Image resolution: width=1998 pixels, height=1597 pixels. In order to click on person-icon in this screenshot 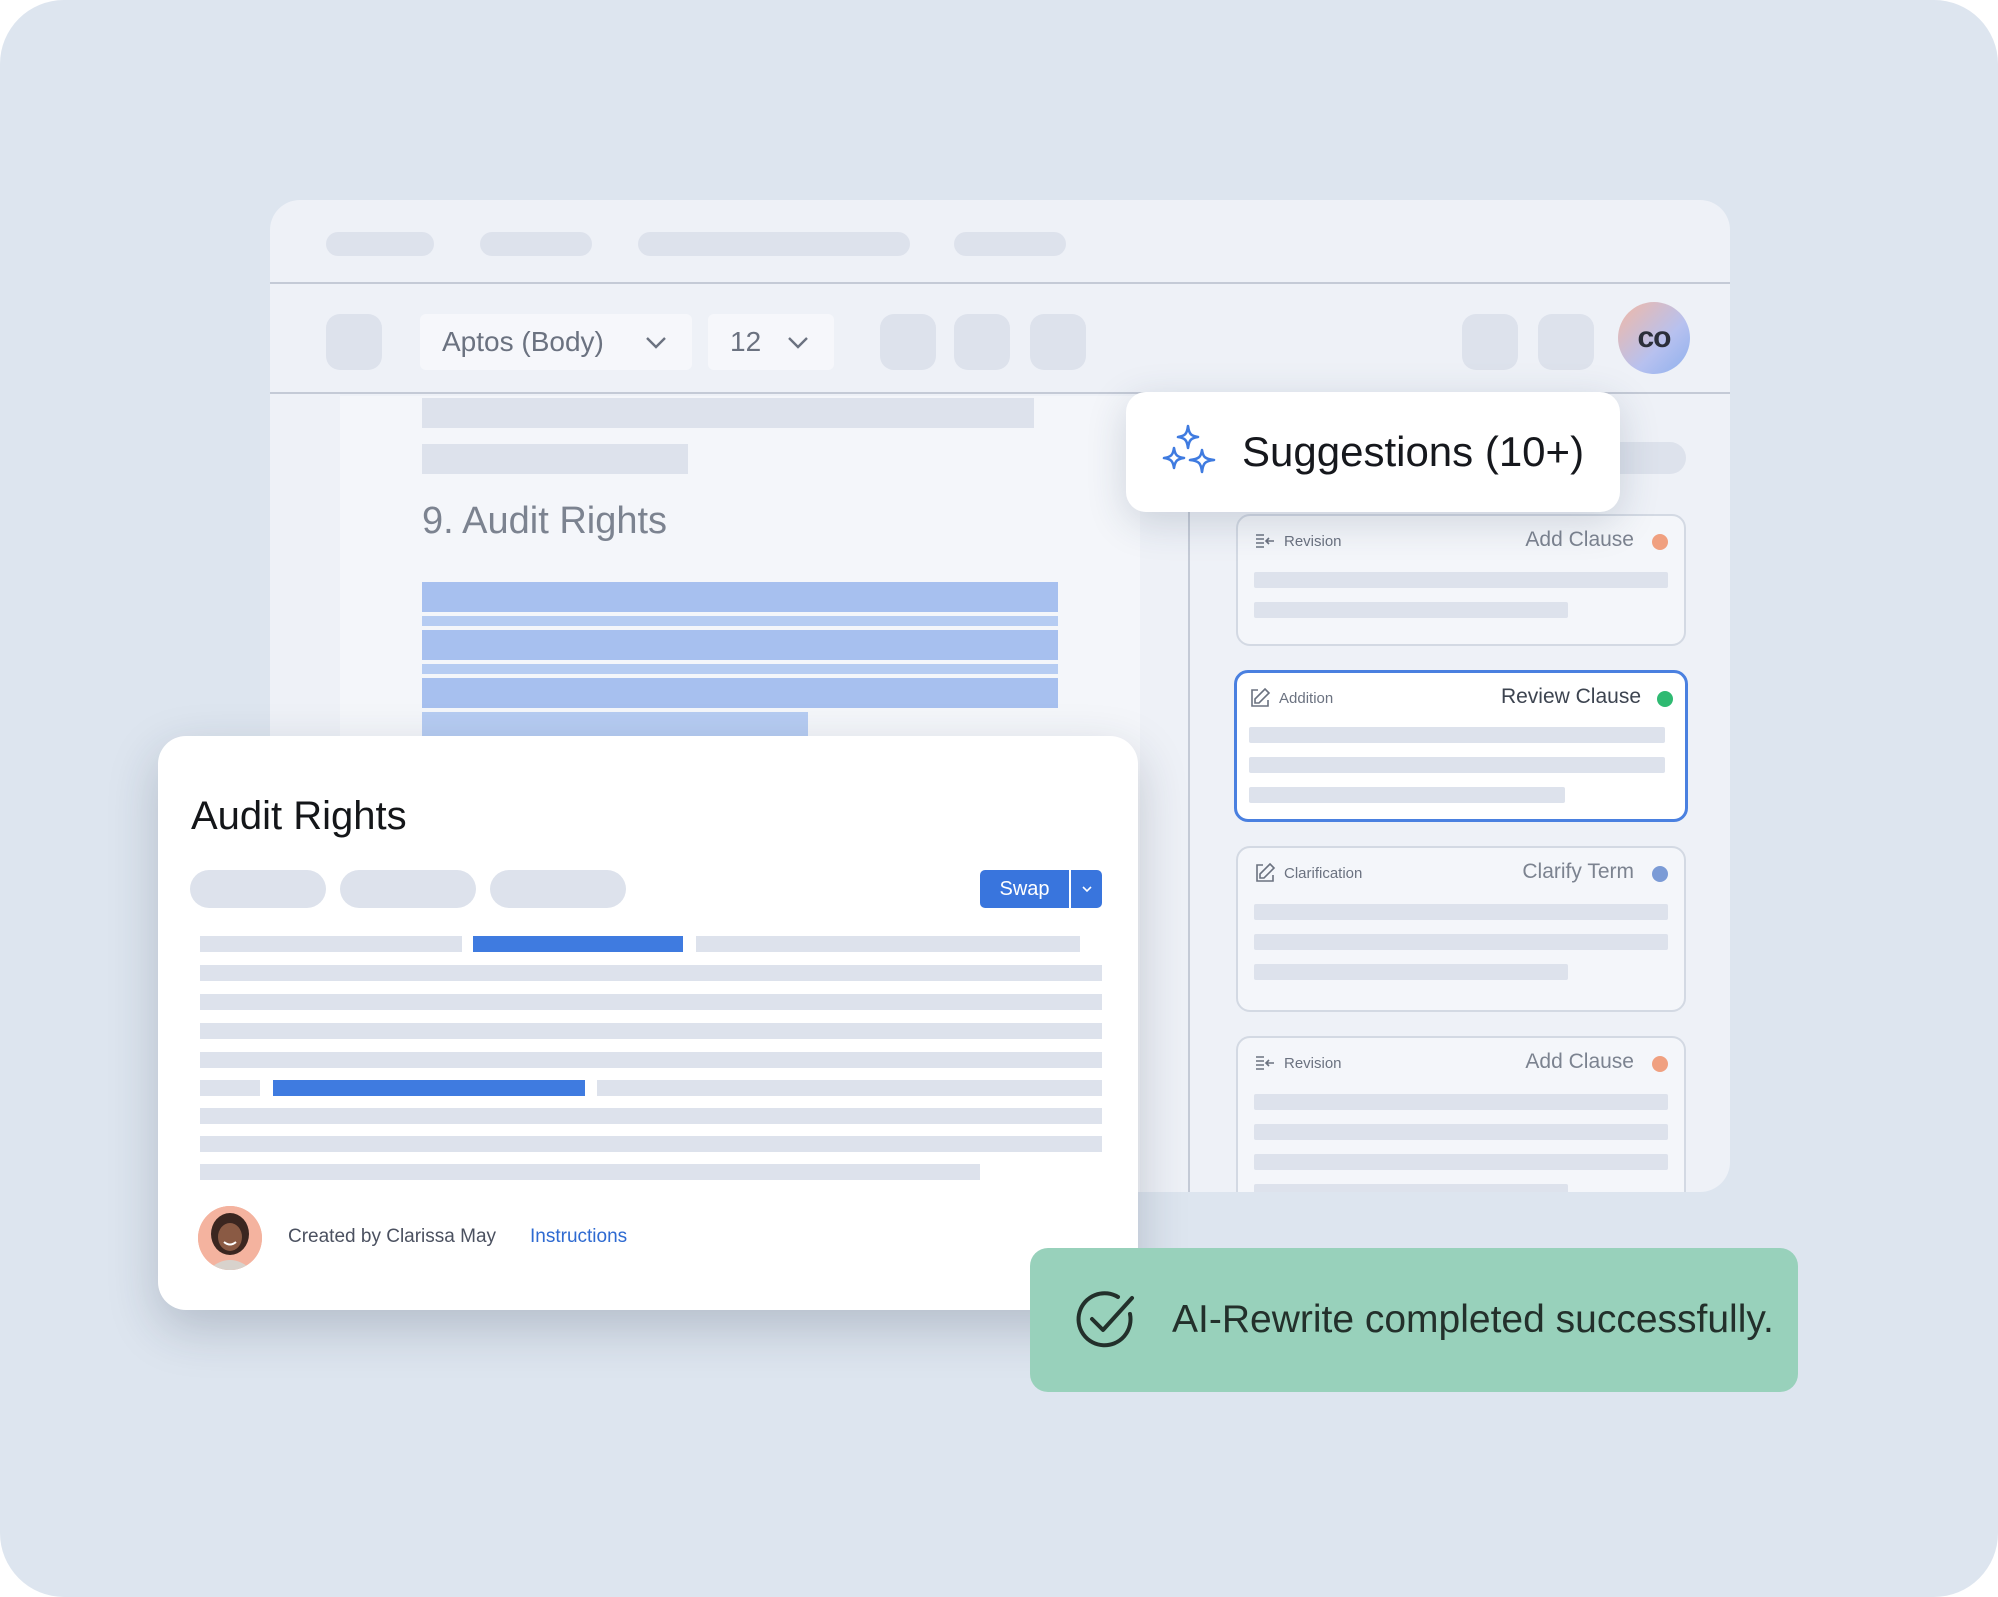, I will do `click(230, 1238)`.